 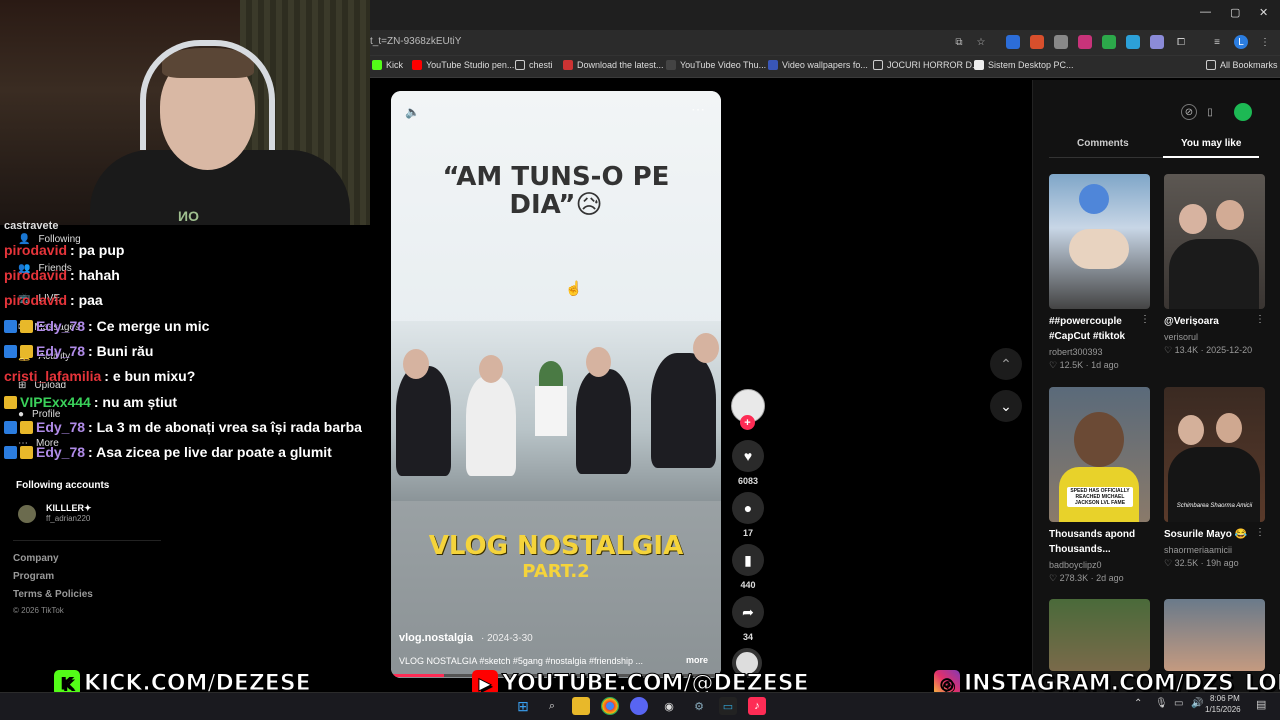 I want to click on chrome-icon, so click(x=610, y=706).